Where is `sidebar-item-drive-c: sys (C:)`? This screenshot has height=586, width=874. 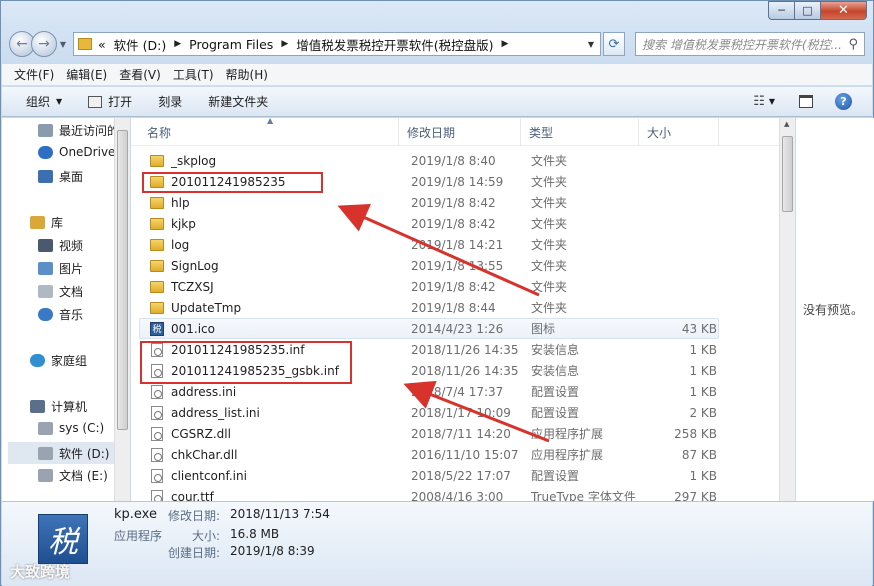
sidebar-item-drive-c: sys (C:) is located at coordinates (71, 428).